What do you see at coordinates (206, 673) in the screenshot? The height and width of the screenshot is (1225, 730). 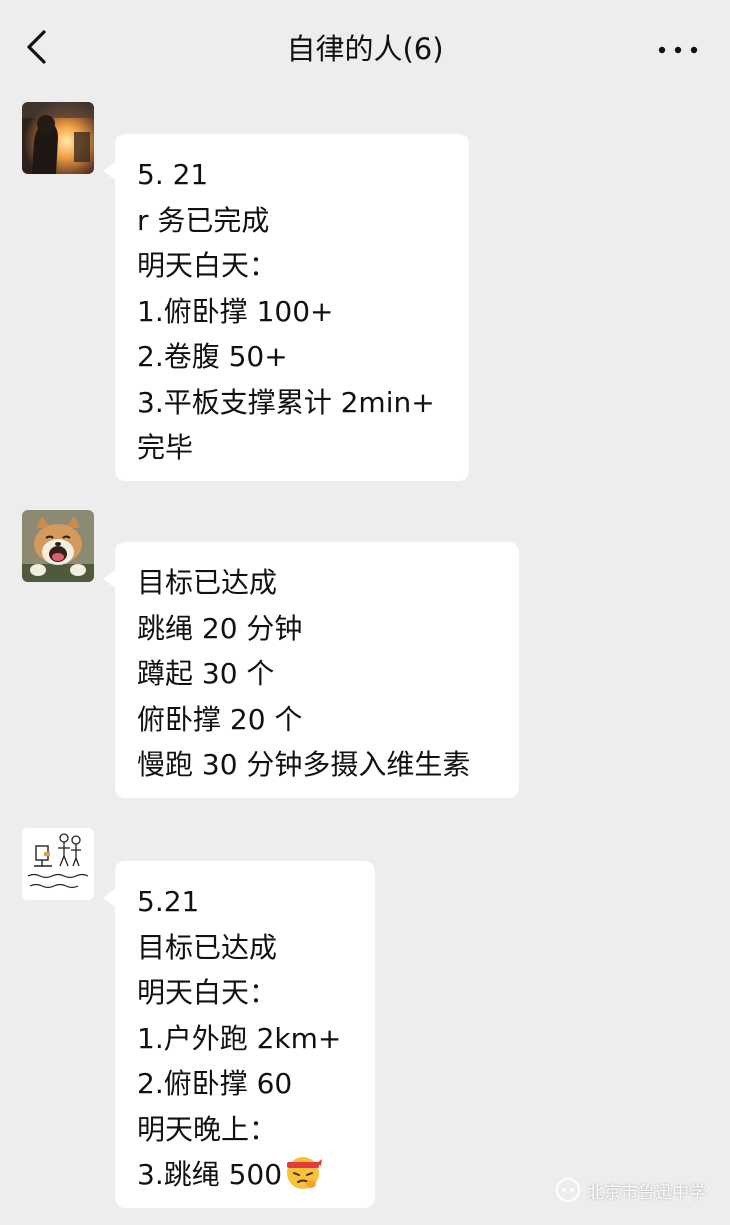 I see `message-line: 蹲起 30 个` at bounding box center [206, 673].